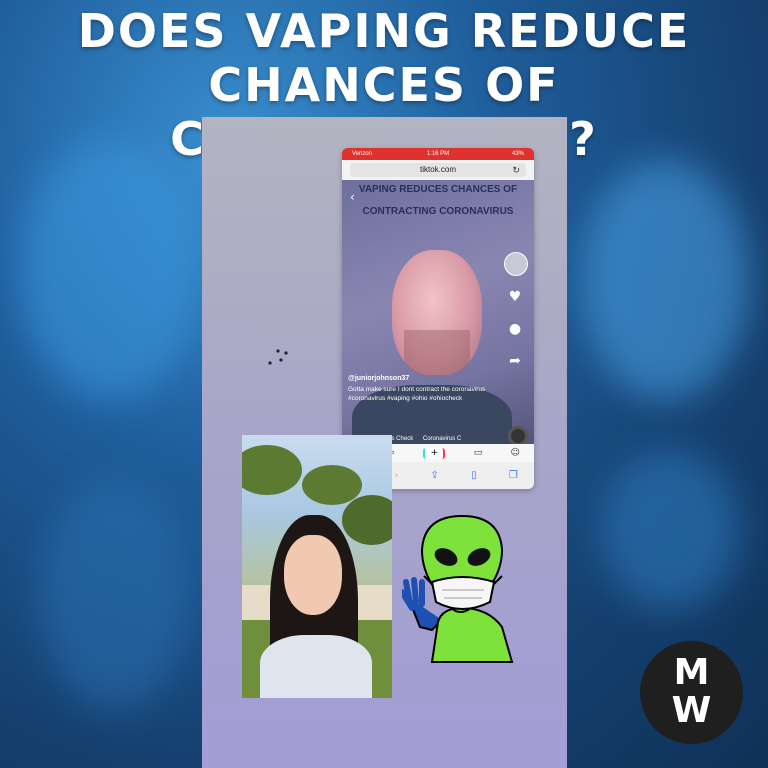  I want to click on video-title-line-1: VAPING REDUCES CHANCES OF, so click(438, 189).